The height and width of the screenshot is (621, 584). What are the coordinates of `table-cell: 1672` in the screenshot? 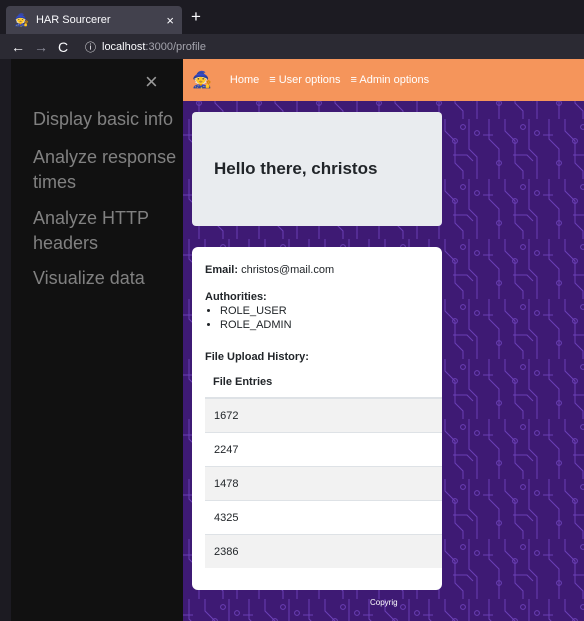 It's located at (323, 415).